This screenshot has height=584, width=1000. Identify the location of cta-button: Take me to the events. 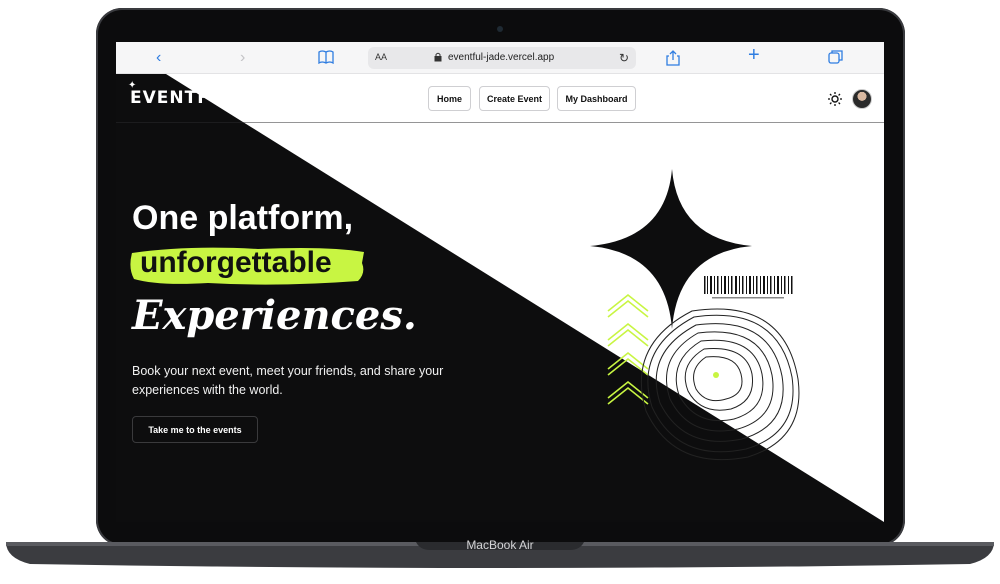
(195, 429).